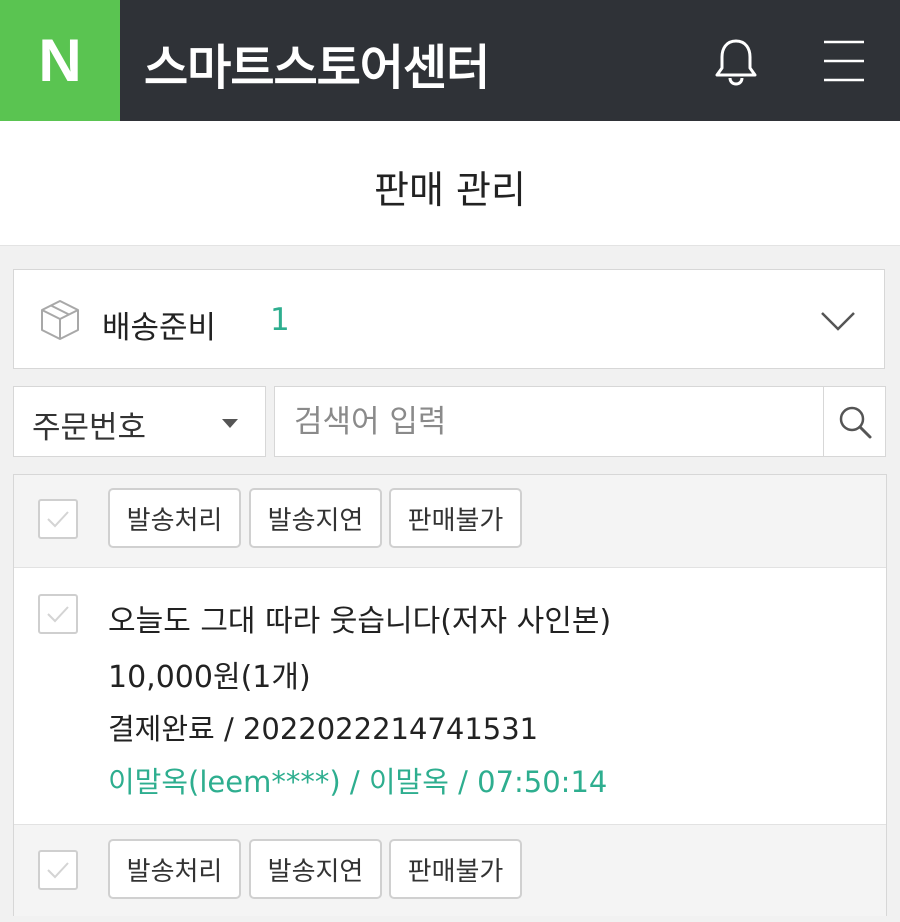 The height and width of the screenshot is (922, 900). Describe the element at coordinates (838, 321) in the screenshot. I see `chevron-down-icon` at that location.